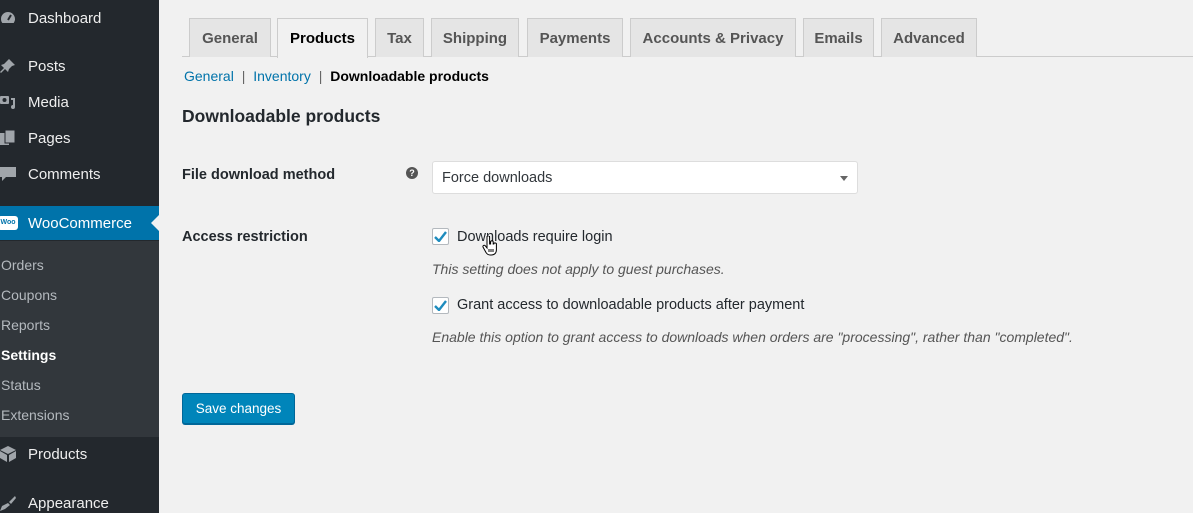 The image size is (1193, 513). I want to click on comment-icon, so click(9, 174).